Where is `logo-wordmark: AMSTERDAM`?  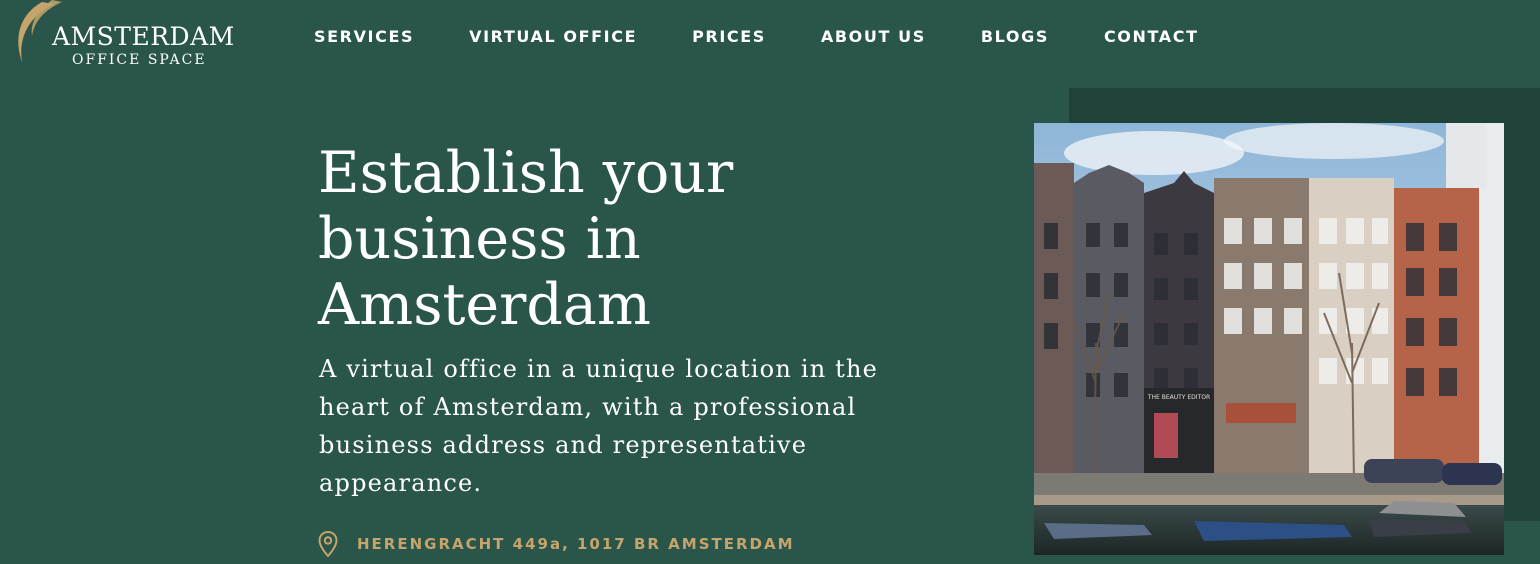
logo-wordmark: AMSTERDAM is located at coordinates (143, 36).